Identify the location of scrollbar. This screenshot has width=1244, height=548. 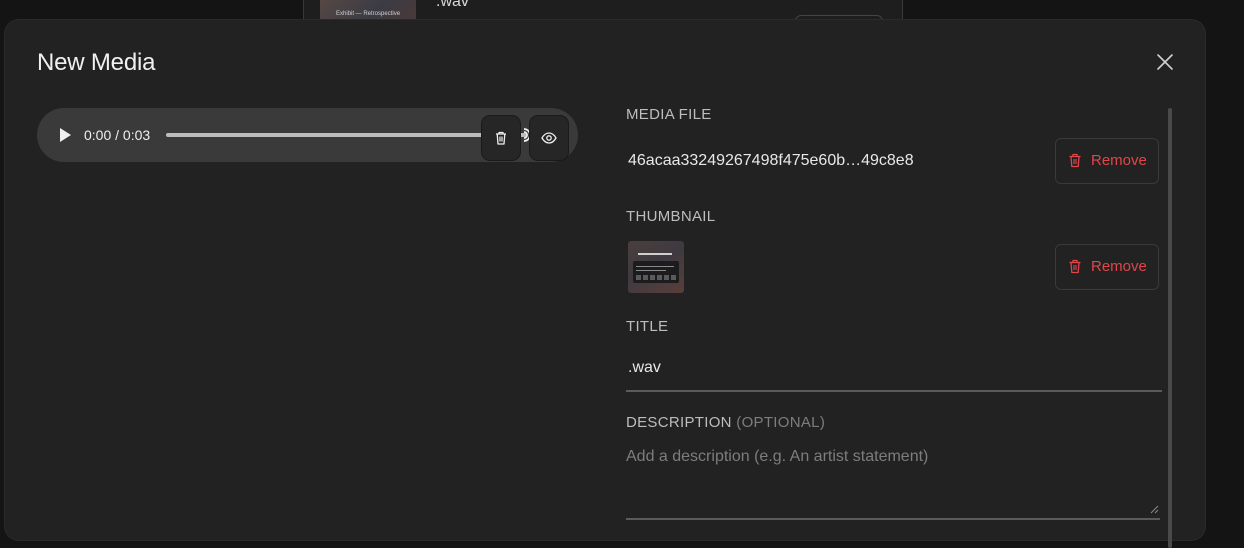
(1170, 328).